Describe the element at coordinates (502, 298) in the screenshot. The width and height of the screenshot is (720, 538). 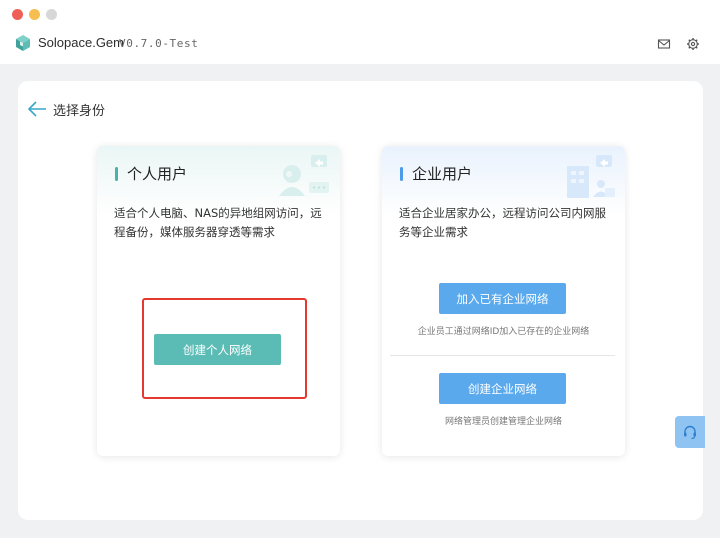
I see `join-enterprise-network-button: 加入已有企业网络` at that location.